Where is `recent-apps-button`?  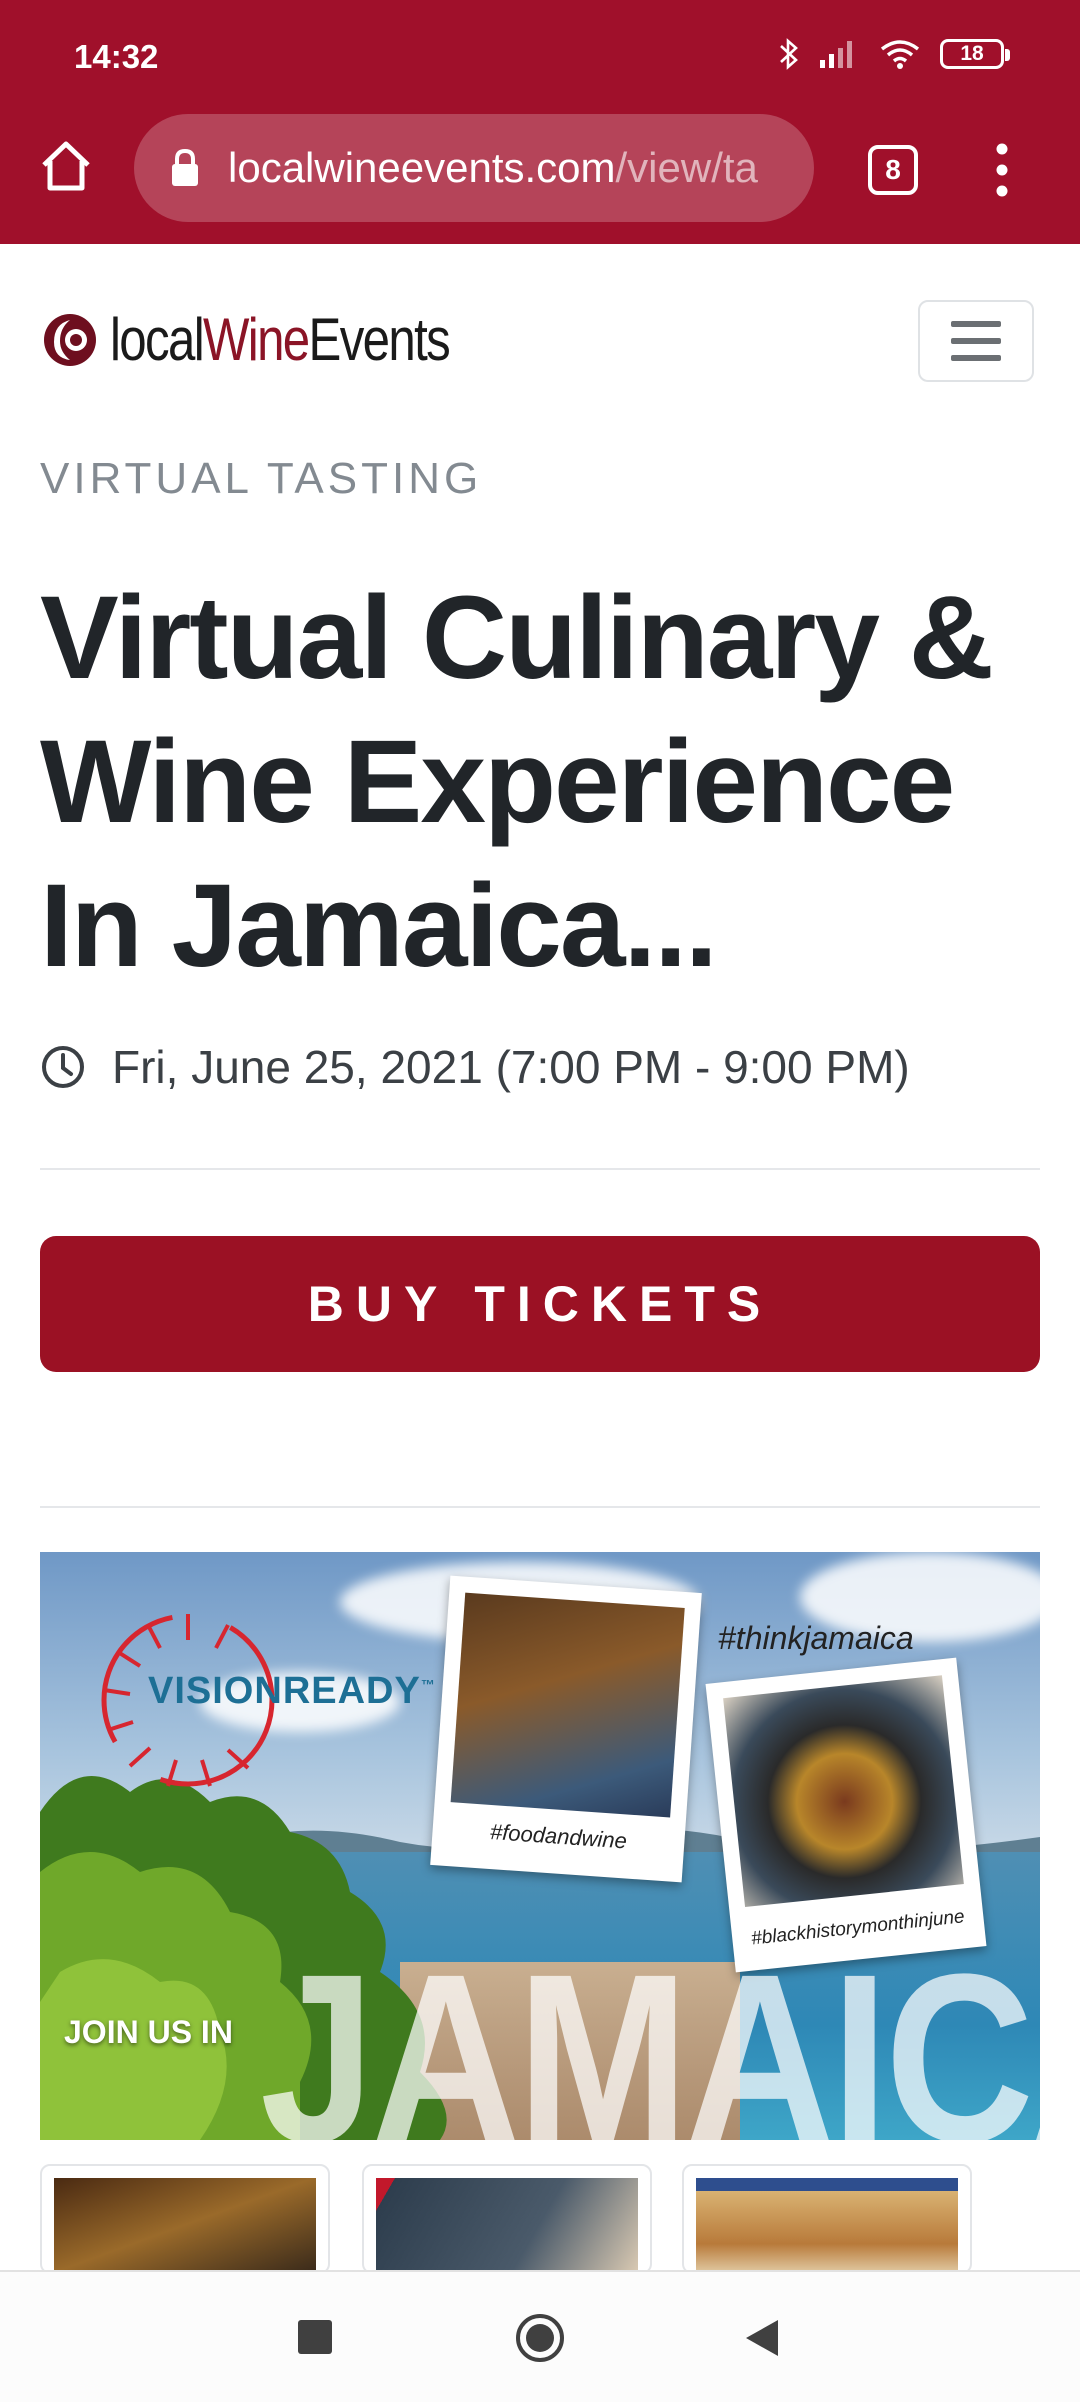
recent-apps-button is located at coordinates (315, 2337).